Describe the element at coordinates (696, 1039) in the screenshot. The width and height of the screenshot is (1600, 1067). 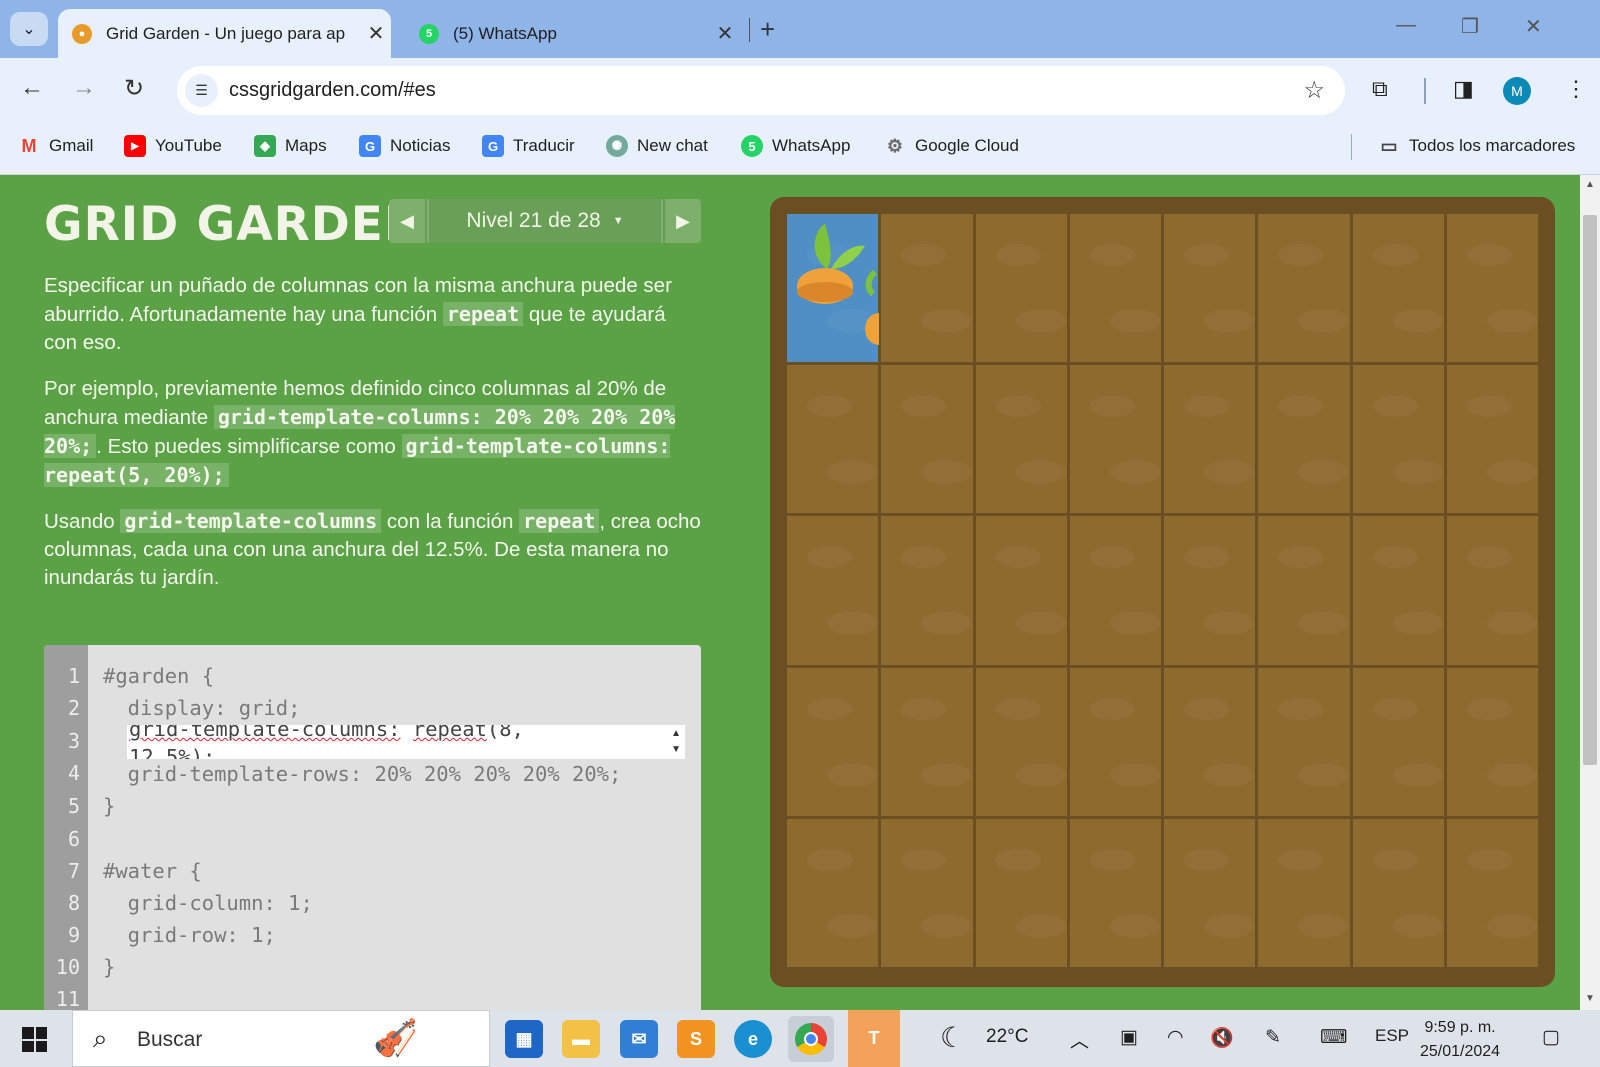
I see `sublime-text-icon: S` at that location.